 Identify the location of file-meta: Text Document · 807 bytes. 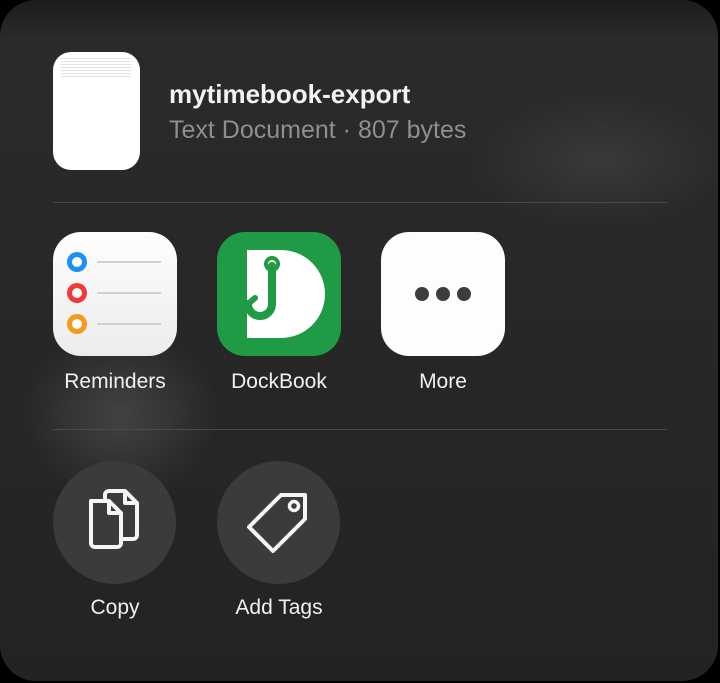
(318, 130).